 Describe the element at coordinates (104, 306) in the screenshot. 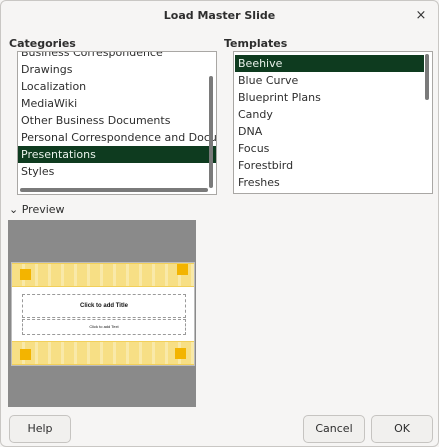

I see `title-placeholder: Click to add Title` at that location.